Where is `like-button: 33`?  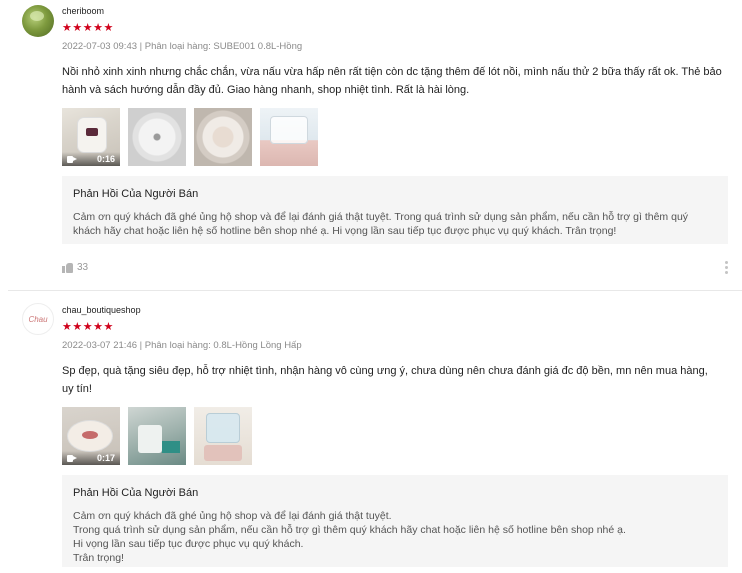 like-button: 33 is located at coordinates (75, 267).